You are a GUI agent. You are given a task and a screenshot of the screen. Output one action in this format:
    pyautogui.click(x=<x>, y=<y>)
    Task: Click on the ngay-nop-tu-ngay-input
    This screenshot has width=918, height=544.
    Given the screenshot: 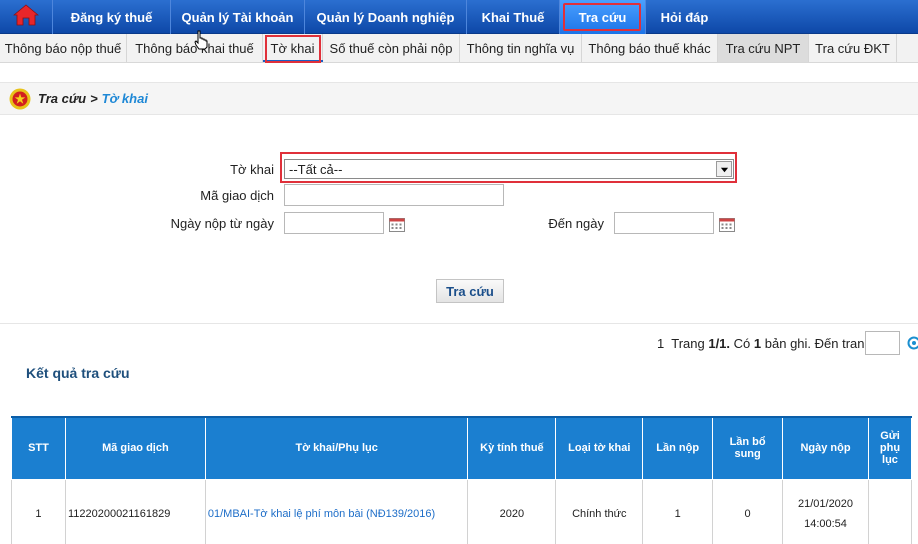 What is the action you would take?
    pyautogui.click(x=334, y=223)
    